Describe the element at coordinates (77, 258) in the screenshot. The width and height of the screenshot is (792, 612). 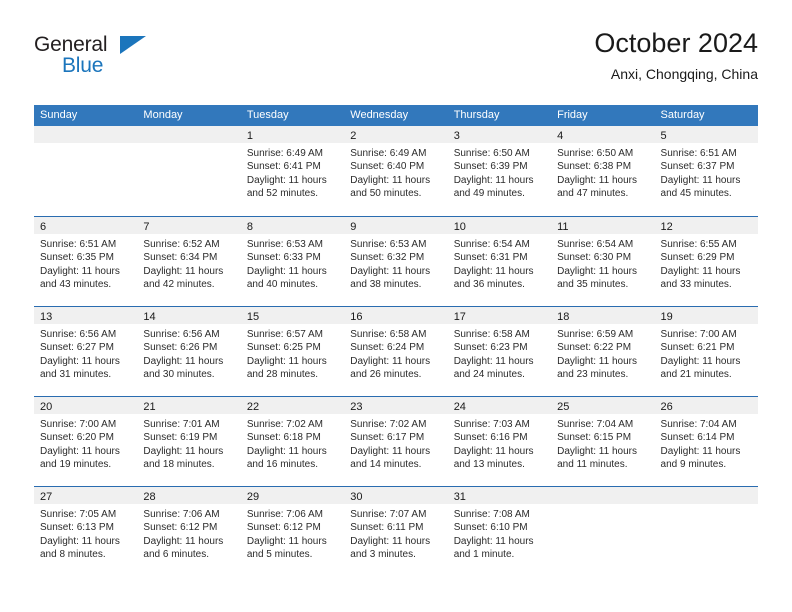
I see `sunset-text: Sunset: 6:35 PM` at that location.